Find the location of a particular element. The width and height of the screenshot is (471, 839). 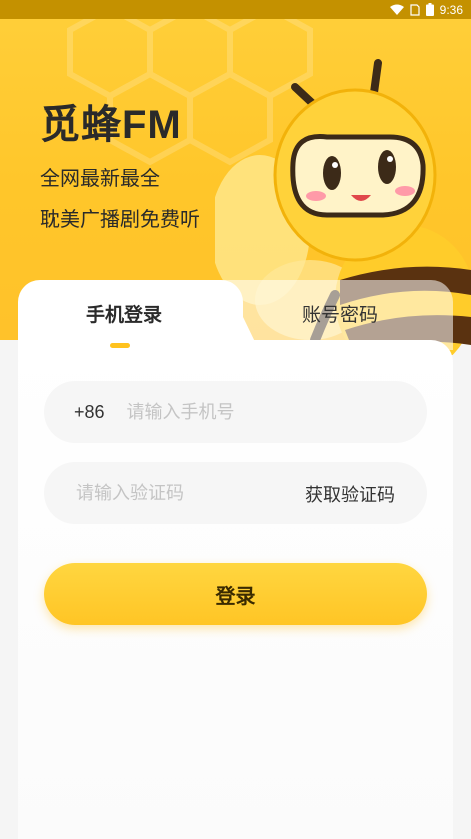

country-code-prefix: +86 is located at coordinates (89, 412).